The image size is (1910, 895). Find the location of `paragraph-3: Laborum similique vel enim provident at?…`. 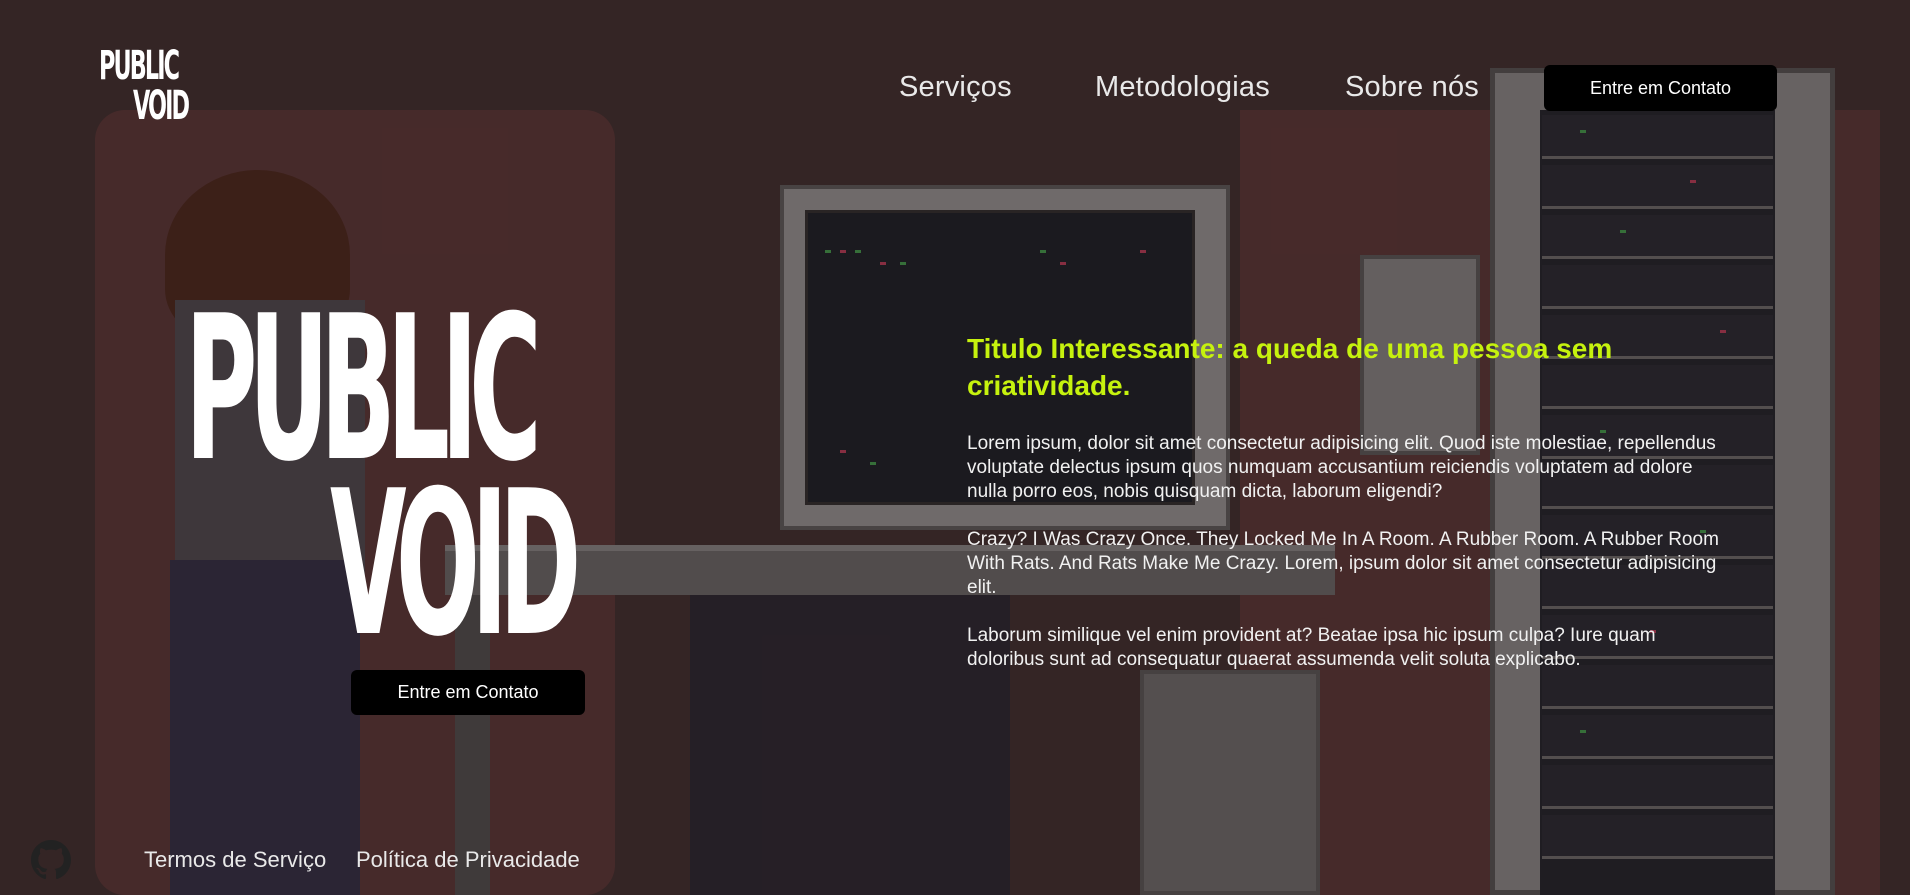

paragraph-3: Laborum similique vel enim provident at?… is located at coordinates (1311, 647).